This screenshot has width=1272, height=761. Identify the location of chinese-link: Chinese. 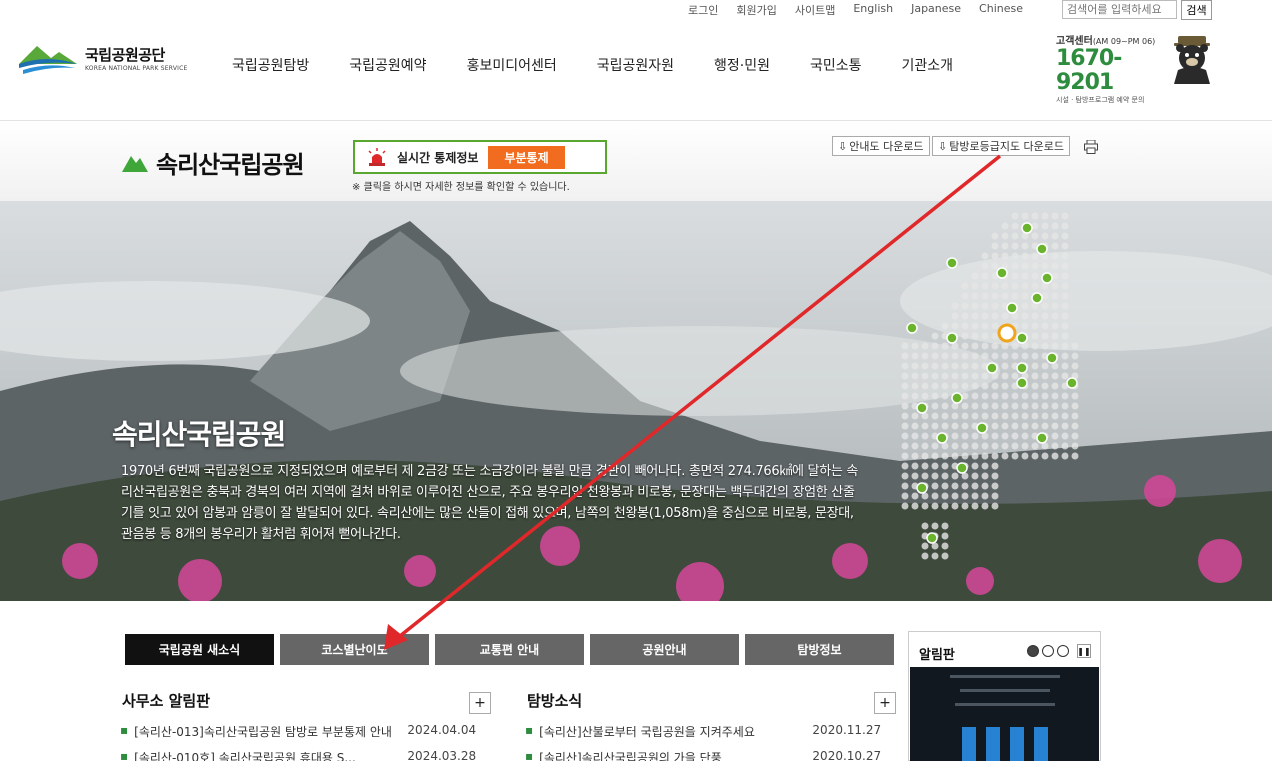
(1001, 10).